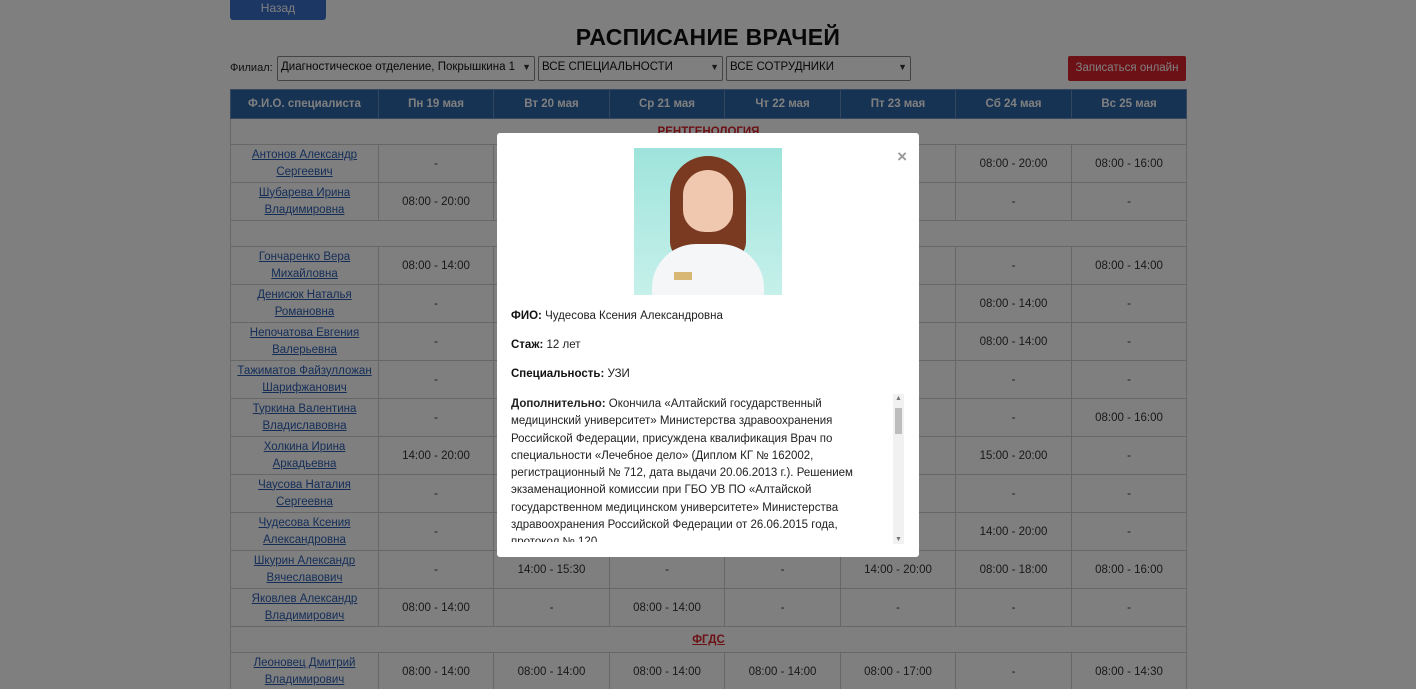  What do you see at coordinates (526, 316) in the screenshot?
I see `fio-label: ФИО:` at bounding box center [526, 316].